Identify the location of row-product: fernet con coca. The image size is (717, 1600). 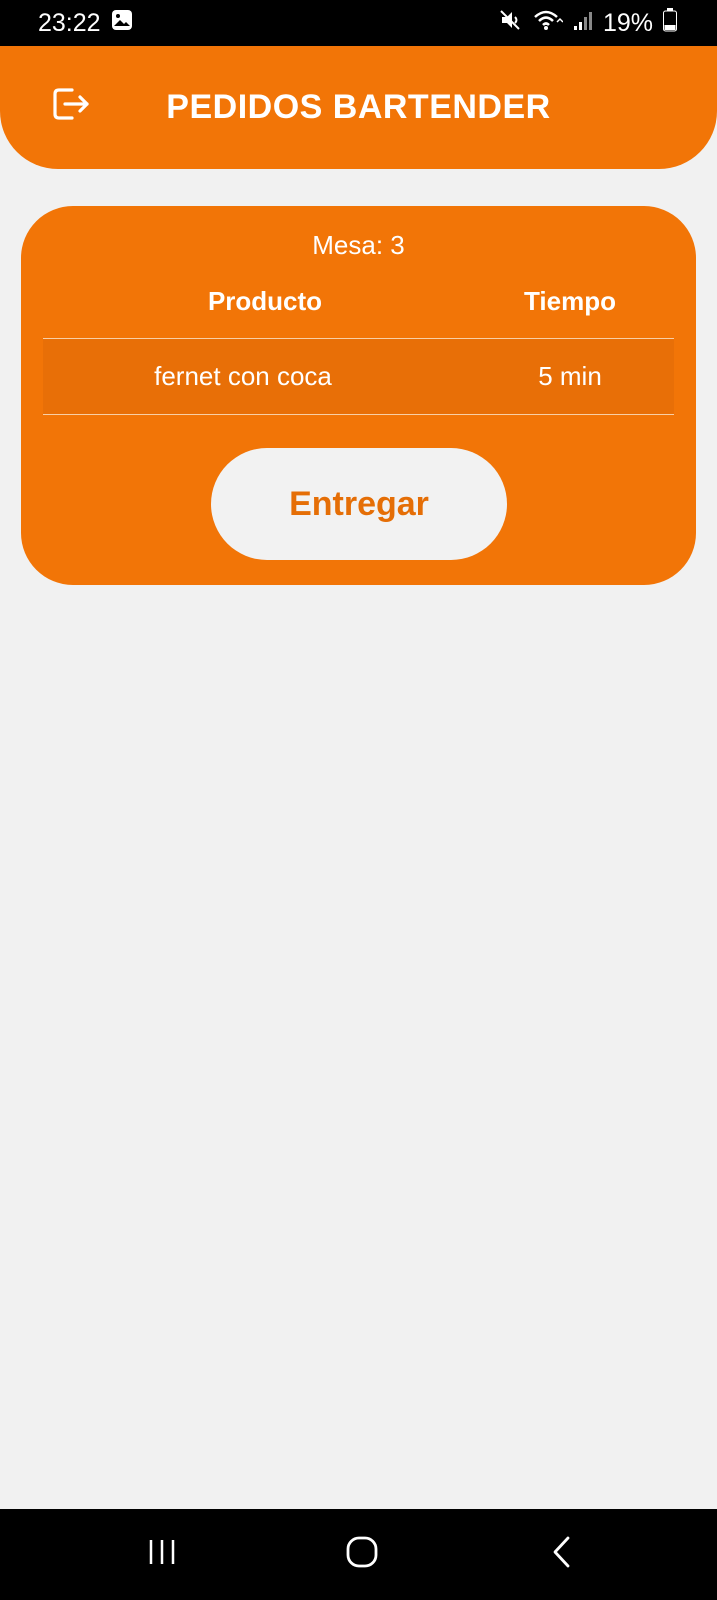
(243, 376).